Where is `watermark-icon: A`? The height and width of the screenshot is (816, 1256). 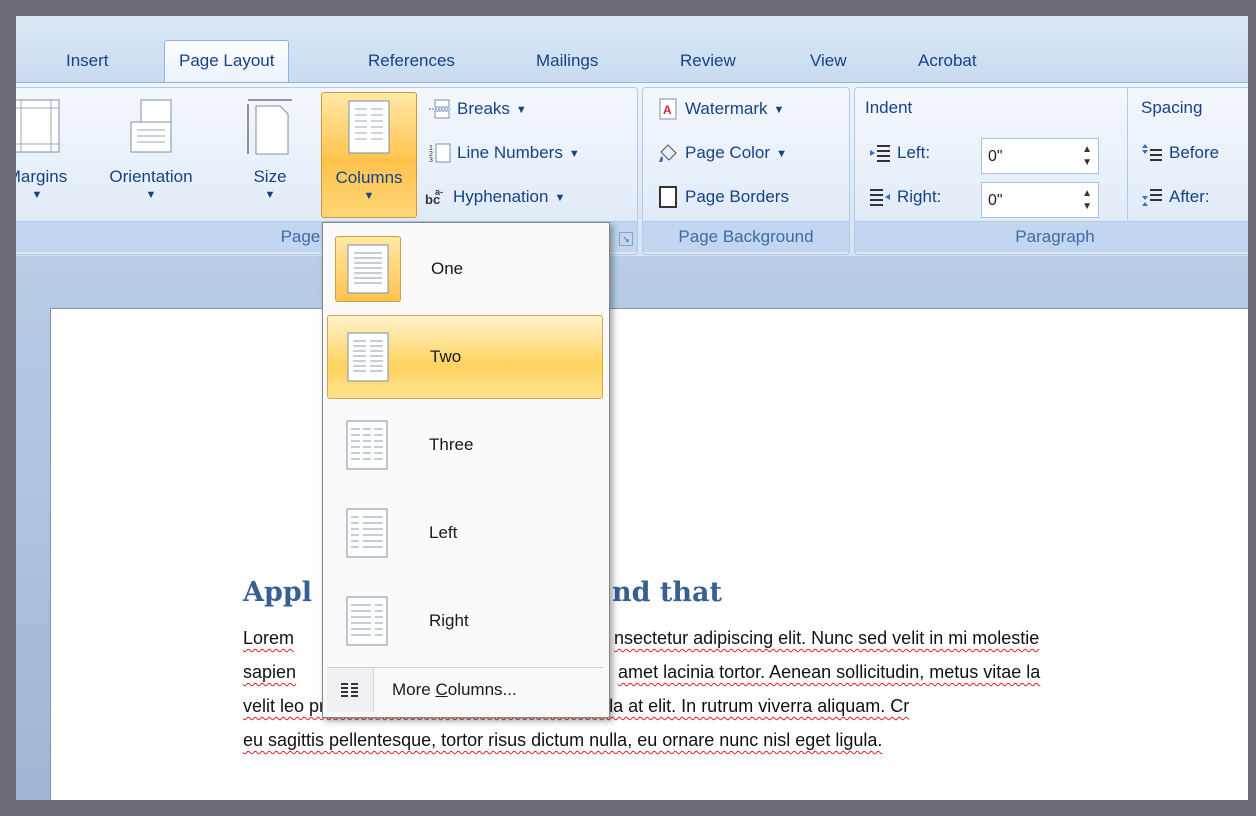
watermark-icon: A is located at coordinates (668, 109).